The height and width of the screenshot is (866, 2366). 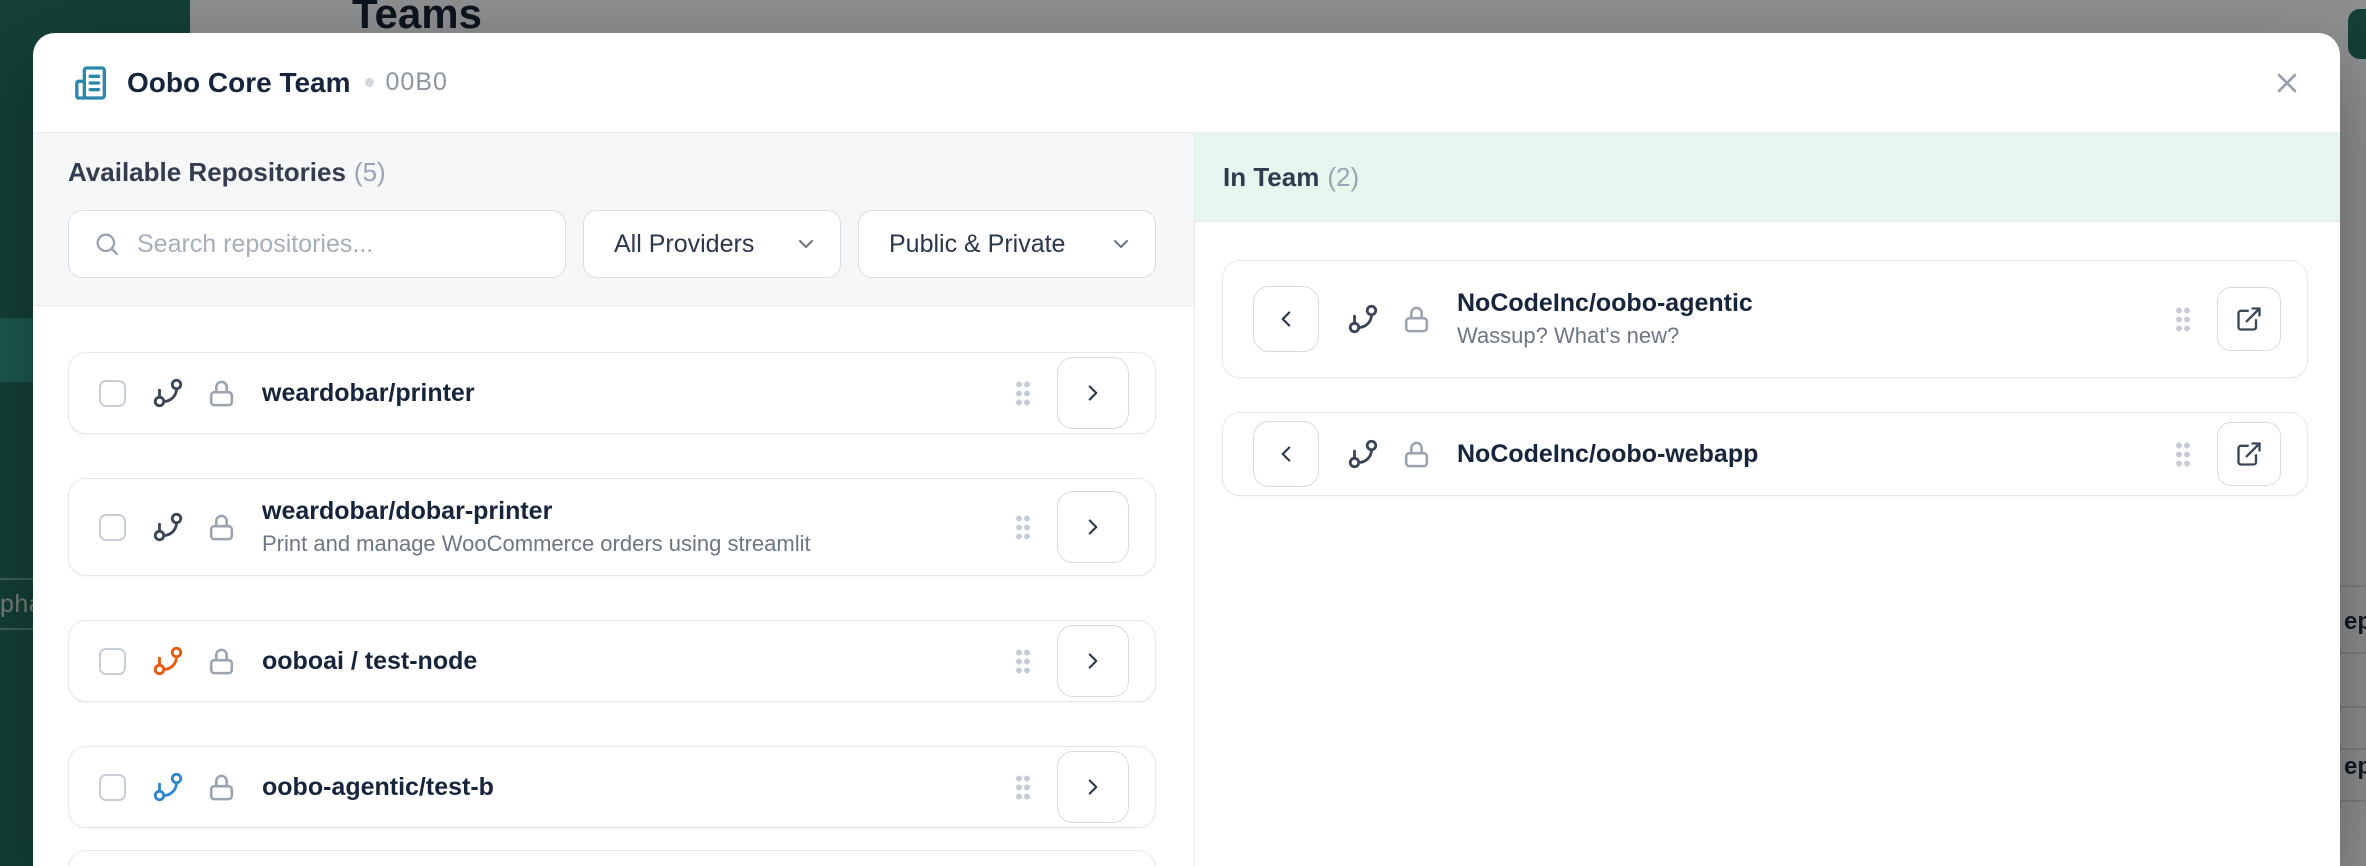 I want to click on modal-title: Oobo Core Team, so click(x=239, y=82).